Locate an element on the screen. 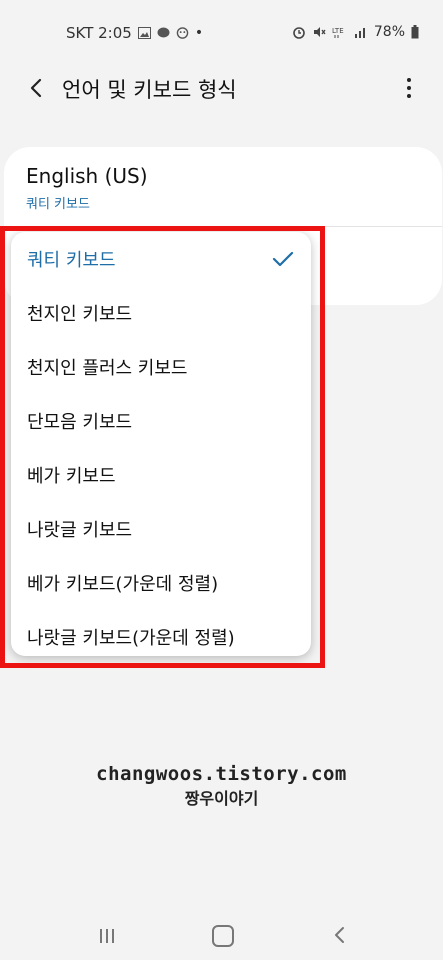 The height and width of the screenshot is (960, 443). menu-item-label: 천지인 키보드 is located at coordinates (80, 314).